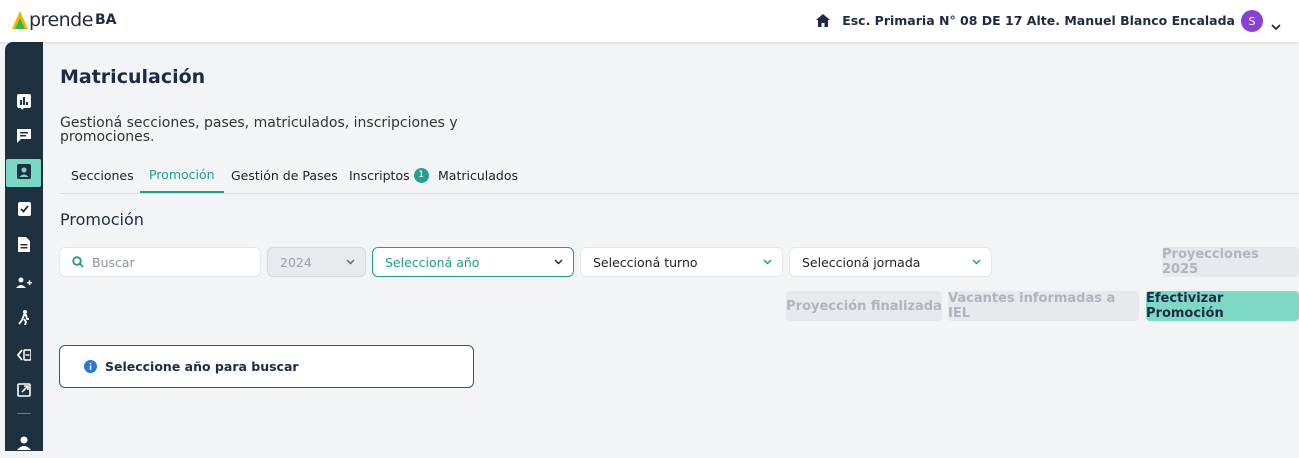 The height and width of the screenshot is (458, 1299). I want to click on tab-promocion: Promoción, so click(182, 175).